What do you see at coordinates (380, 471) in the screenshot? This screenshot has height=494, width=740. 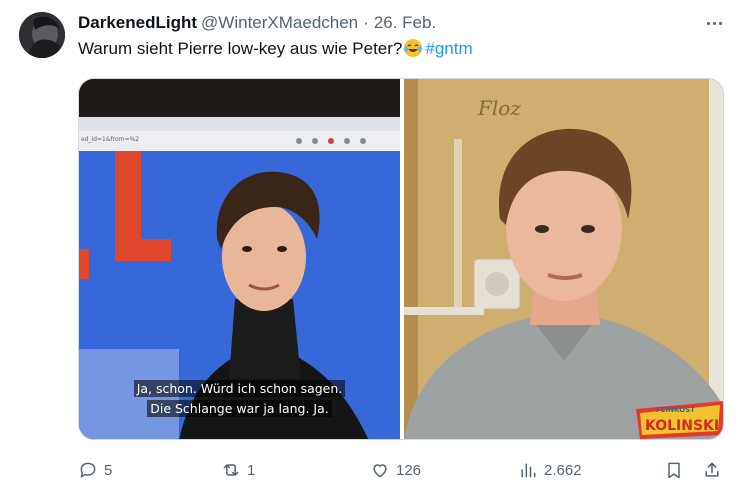 I see `heart-icon` at bounding box center [380, 471].